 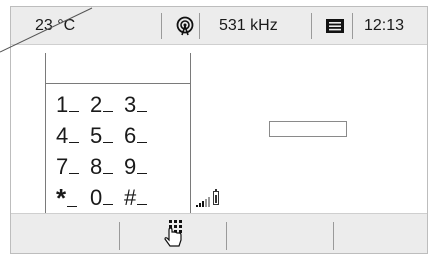 What do you see at coordinates (203, 202) in the screenshot?
I see `signal-bars-icon` at bounding box center [203, 202].